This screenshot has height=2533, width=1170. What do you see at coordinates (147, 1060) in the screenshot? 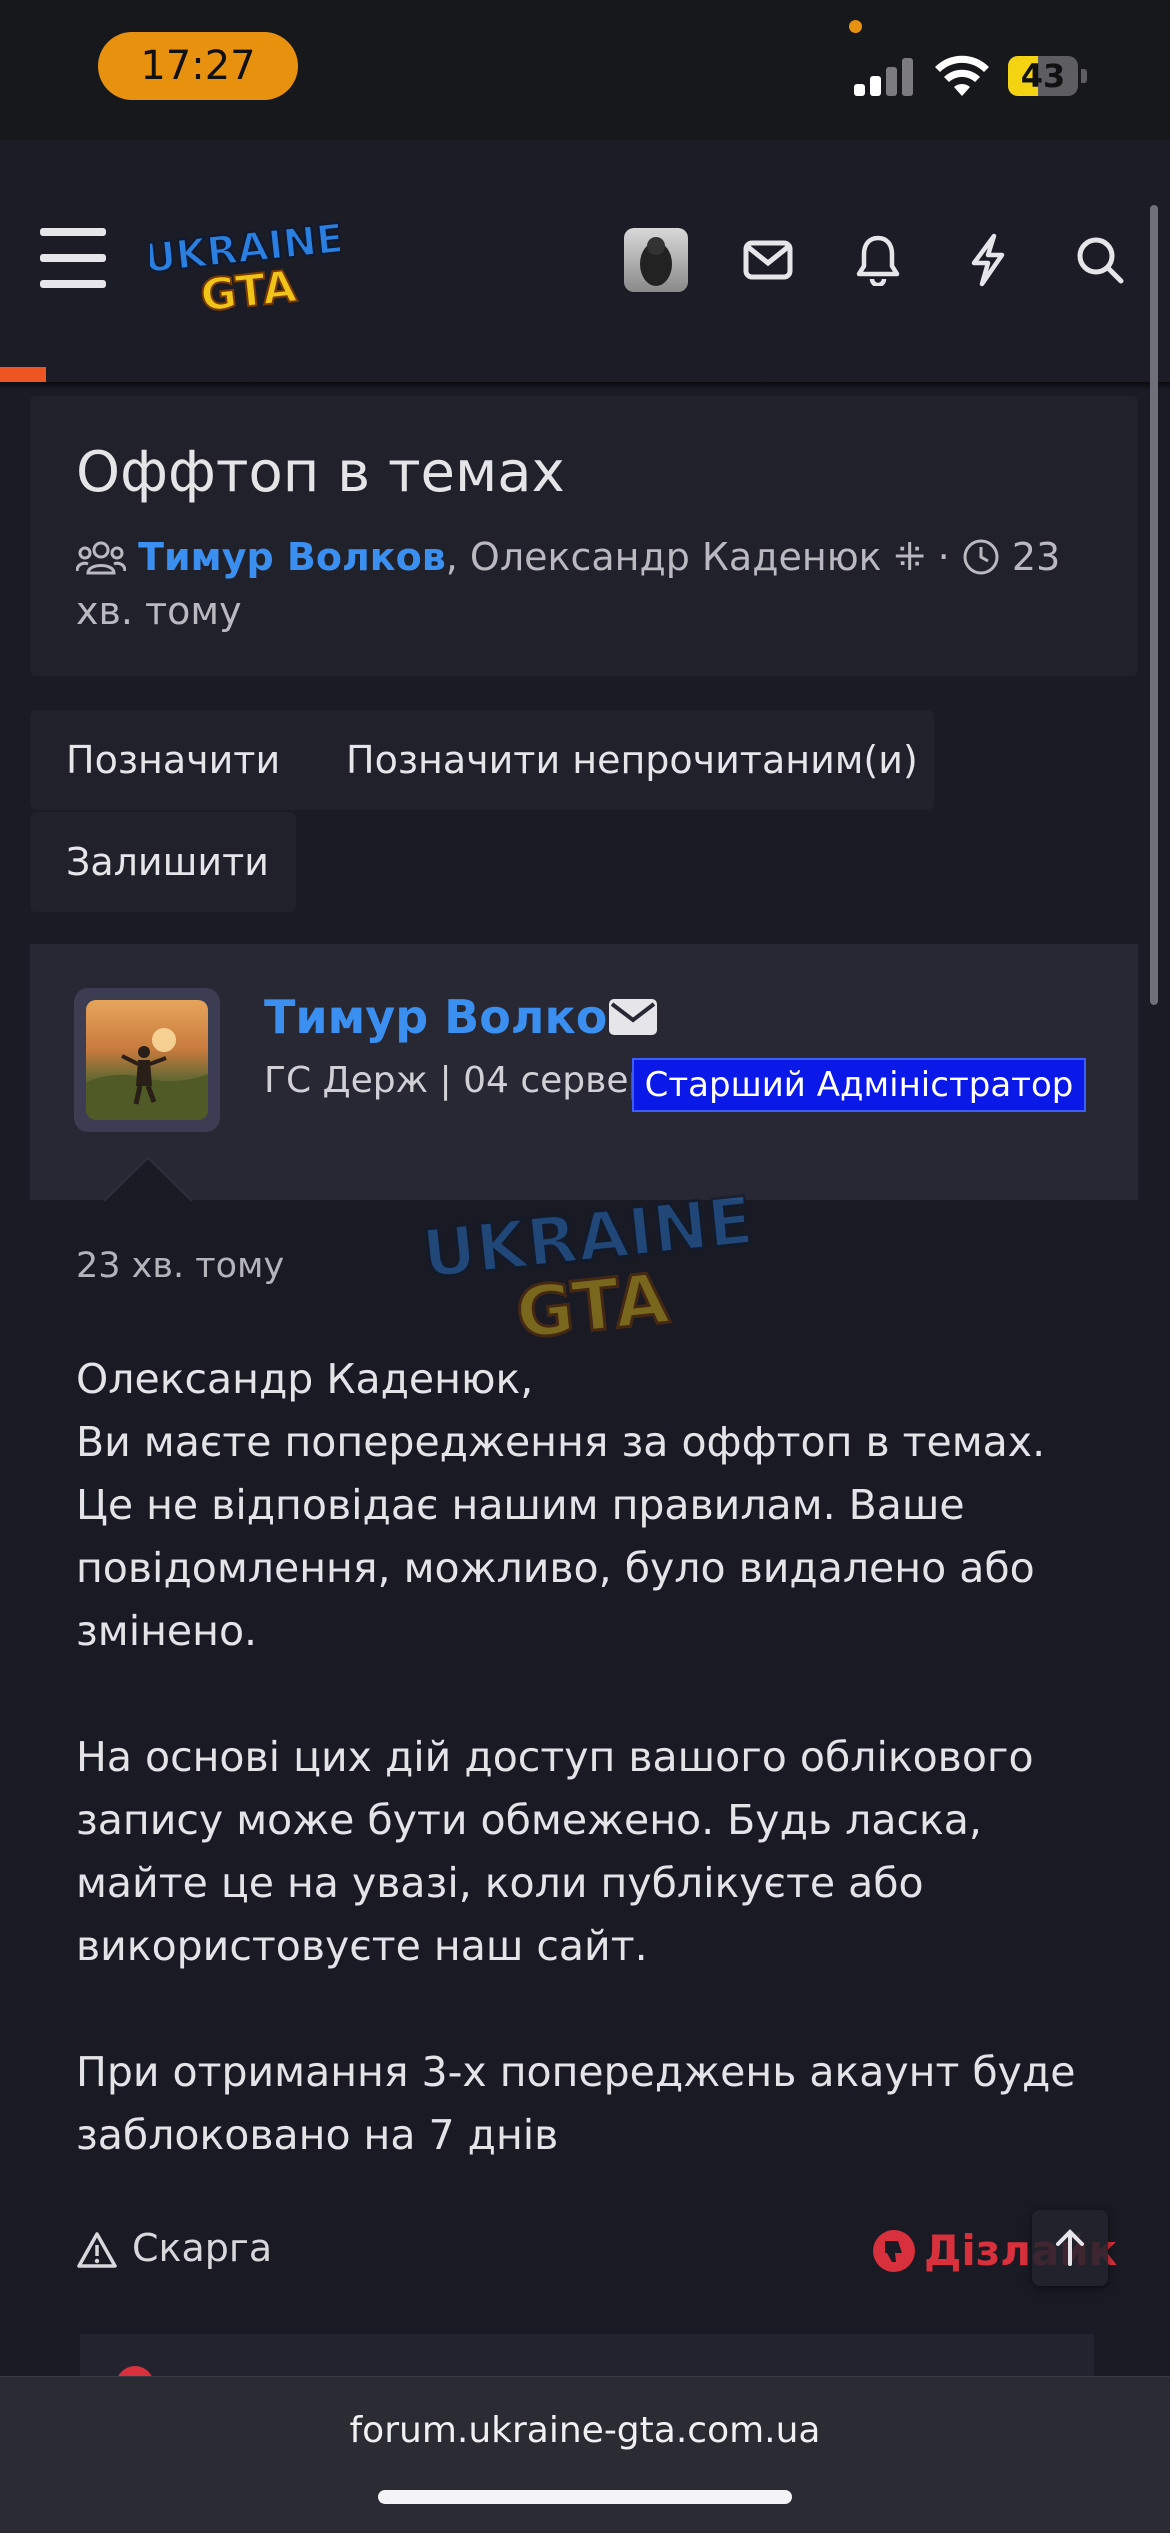
I see `poster-avatar` at bounding box center [147, 1060].